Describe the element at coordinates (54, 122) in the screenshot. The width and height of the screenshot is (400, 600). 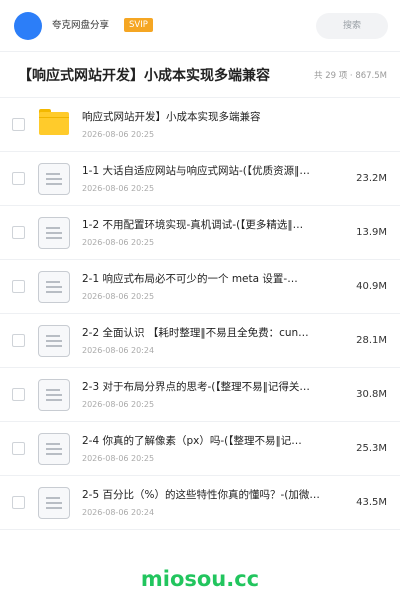
I see `folder-icon` at that location.